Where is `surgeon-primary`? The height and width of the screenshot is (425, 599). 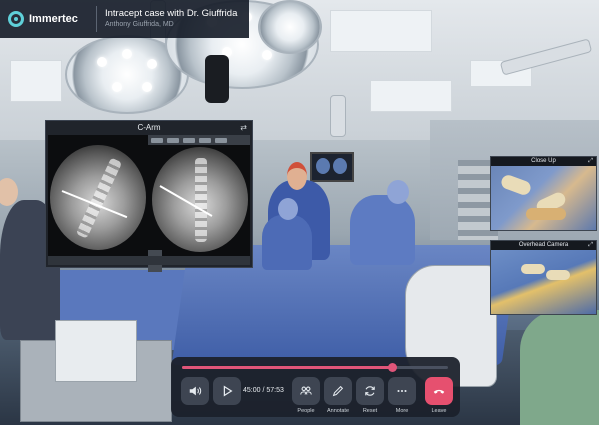
surgeon-primary is located at coordinates (382, 230).